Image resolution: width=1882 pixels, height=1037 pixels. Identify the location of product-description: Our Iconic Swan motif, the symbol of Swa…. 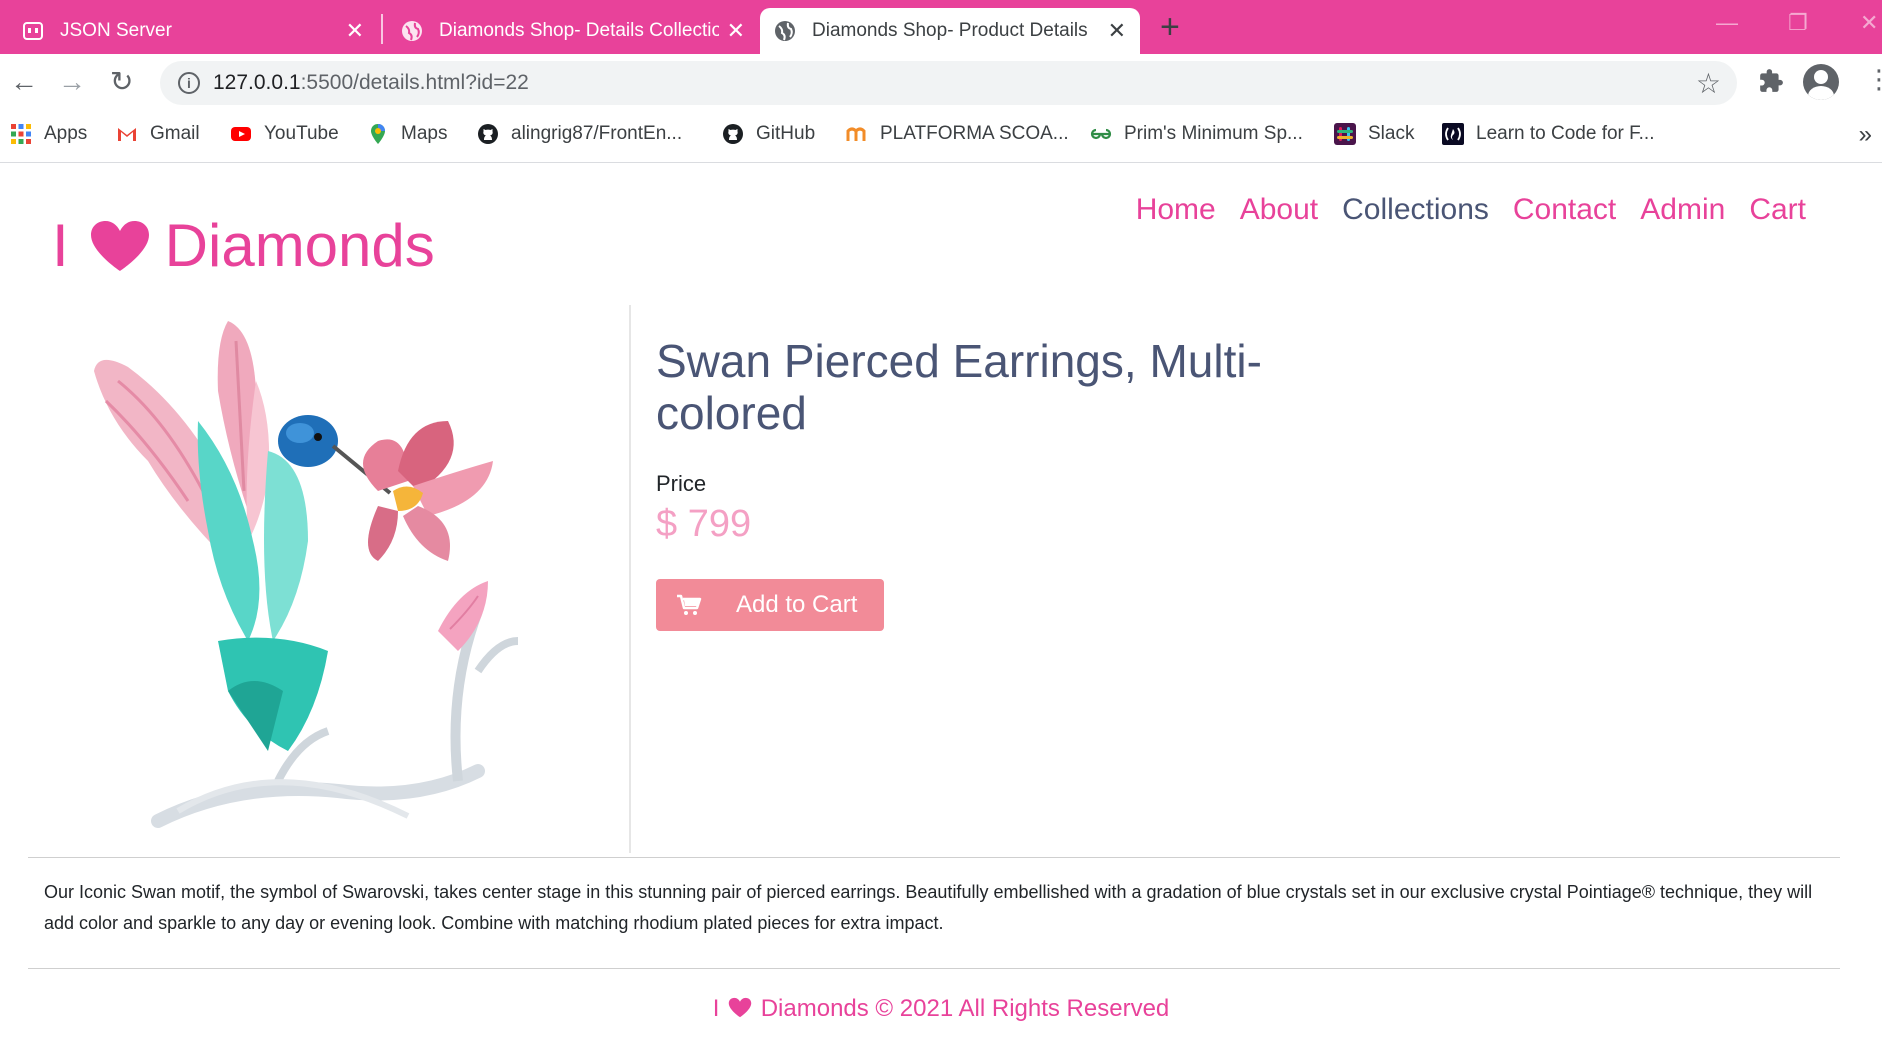
(928, 907).